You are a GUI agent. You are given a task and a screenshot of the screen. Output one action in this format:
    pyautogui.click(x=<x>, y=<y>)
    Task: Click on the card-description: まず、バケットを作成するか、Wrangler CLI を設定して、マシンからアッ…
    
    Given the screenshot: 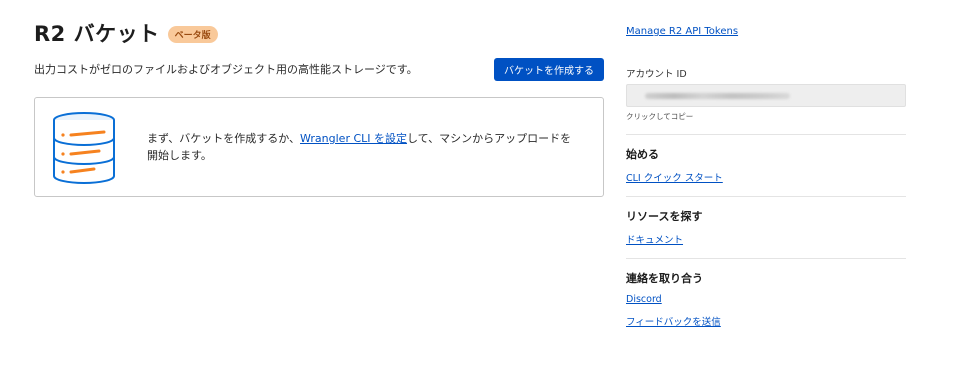 What is the action you would take?
    pyautogui.click(x=362, y=147)
    